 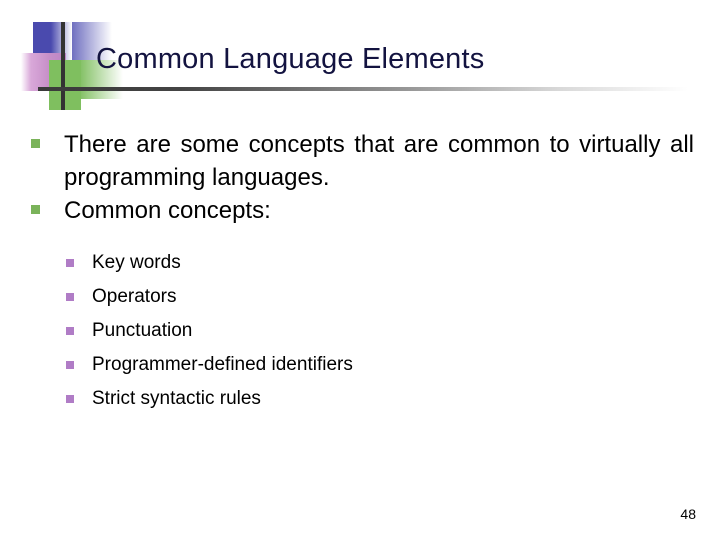 What do you see at coordinates (380, 365) in the screenshot?
I see `sub-bullet-item: Programmer-defined identifiers` at bounding box center [380, 365].